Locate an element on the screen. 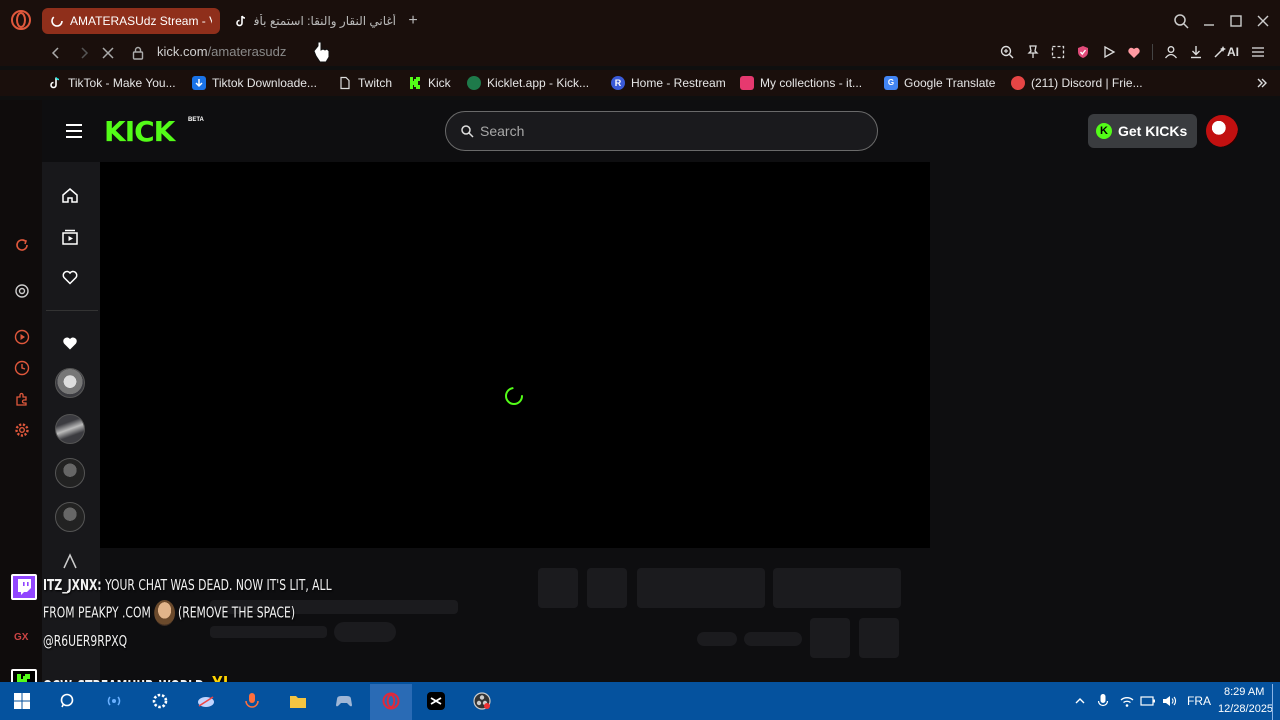 The height and width of the screenshot is (720, 1280). close-icon is located at coordinates (1263, 21).